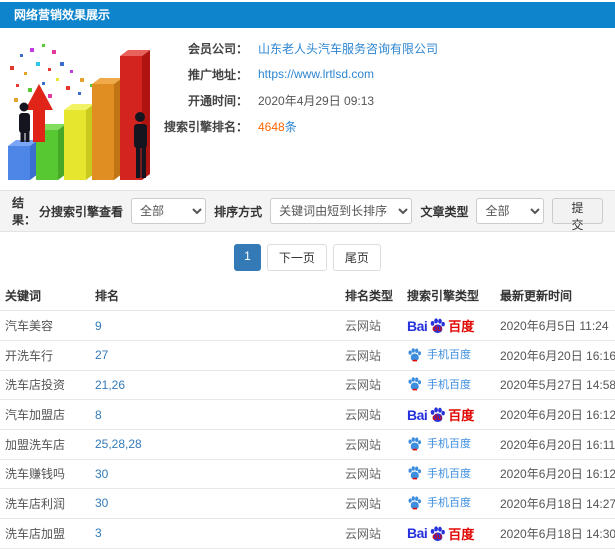 The height and width of the screenshot is (549, 615). I want to click on sort-label: 排序方式, so click(238, 211).